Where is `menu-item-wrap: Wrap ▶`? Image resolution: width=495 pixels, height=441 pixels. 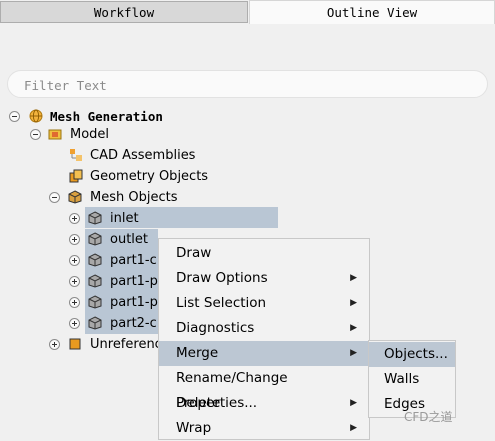
menu-item-wrap: Wrap ▶ is located at coordinates (264, 428).